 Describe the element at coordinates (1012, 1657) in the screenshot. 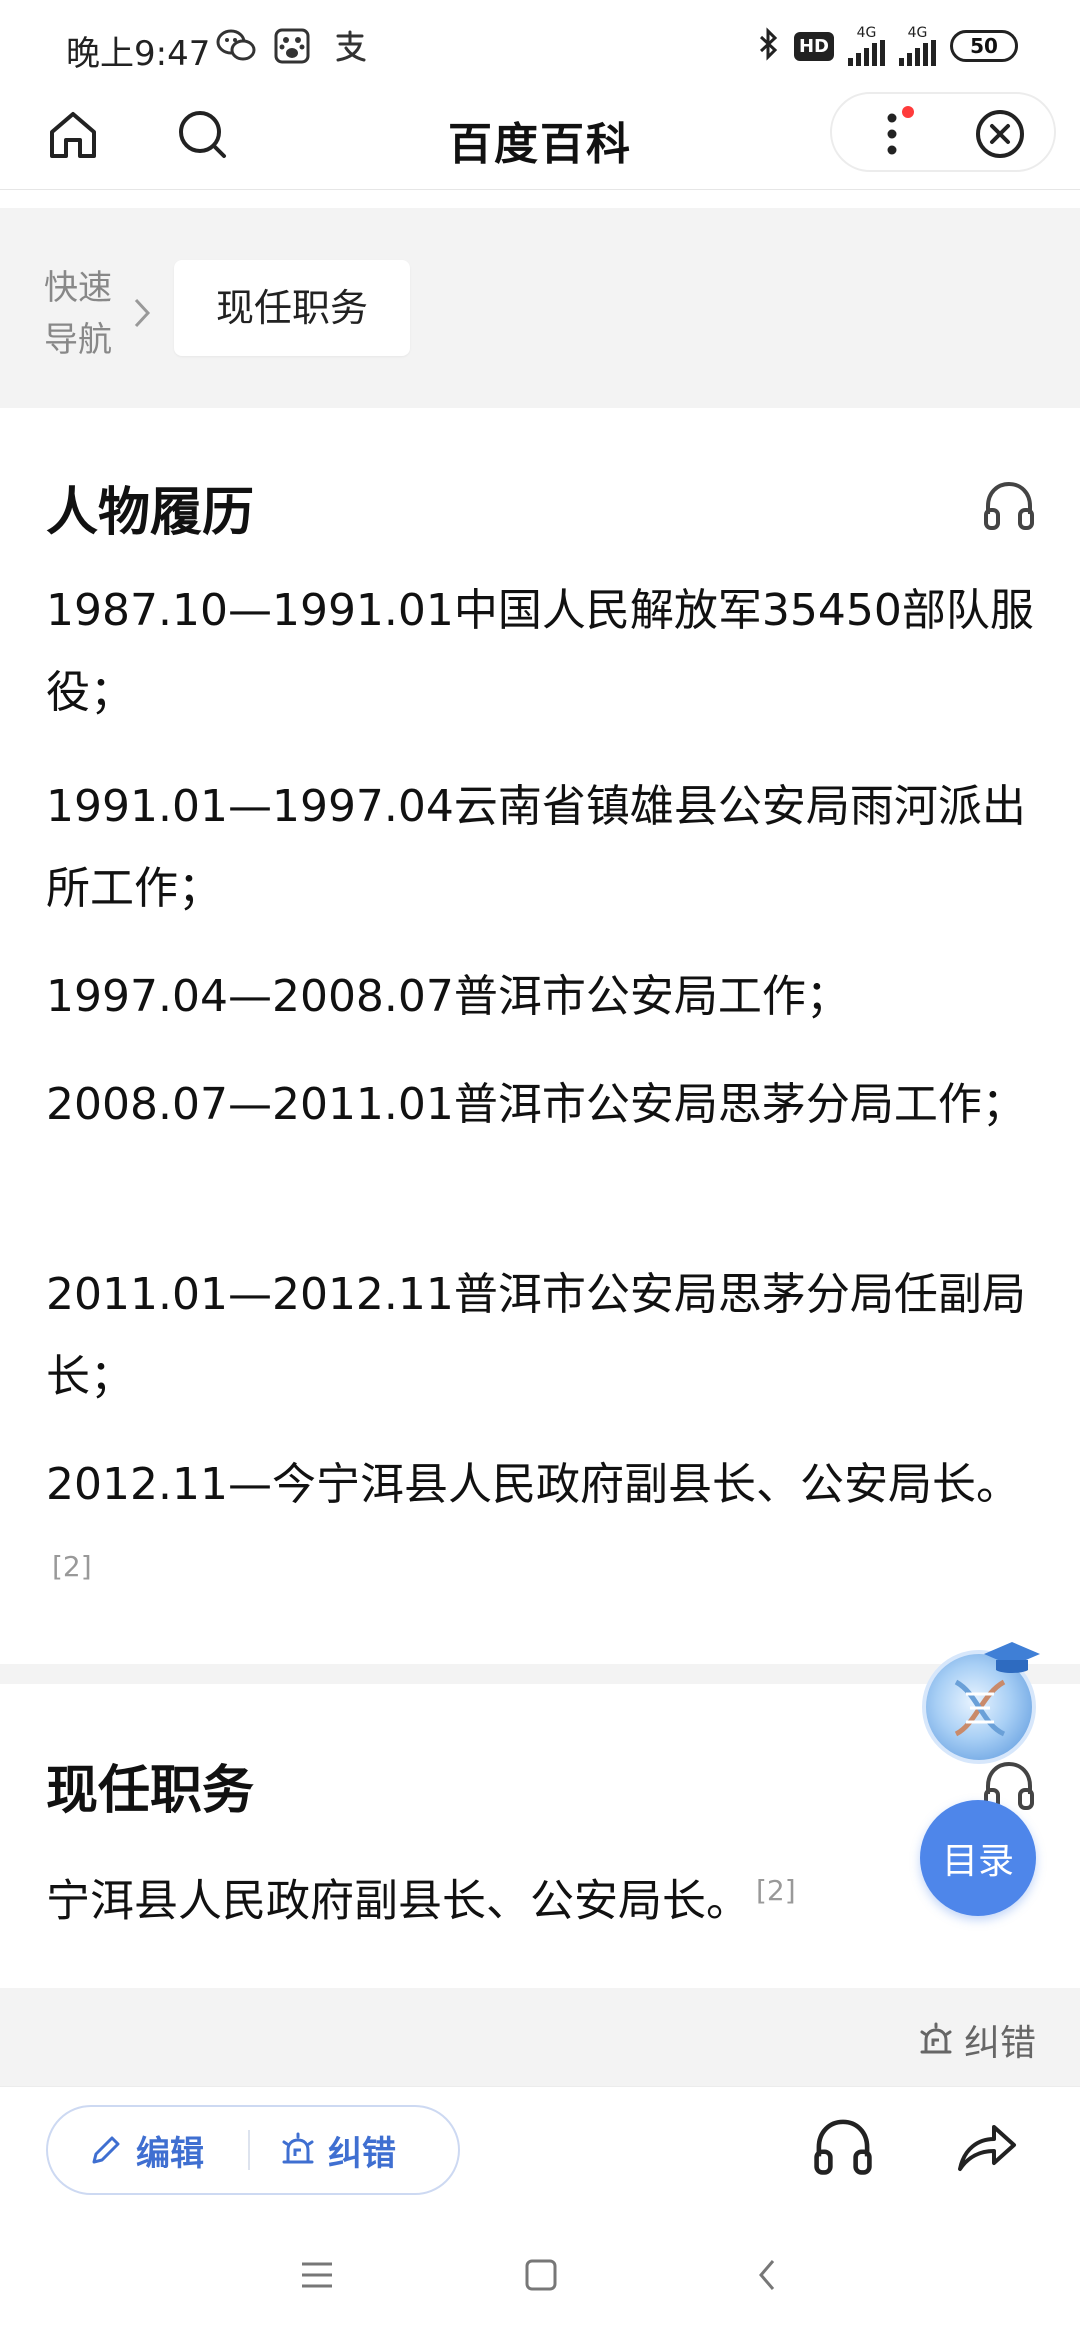

I see `graduation-cap-icon` at that location.